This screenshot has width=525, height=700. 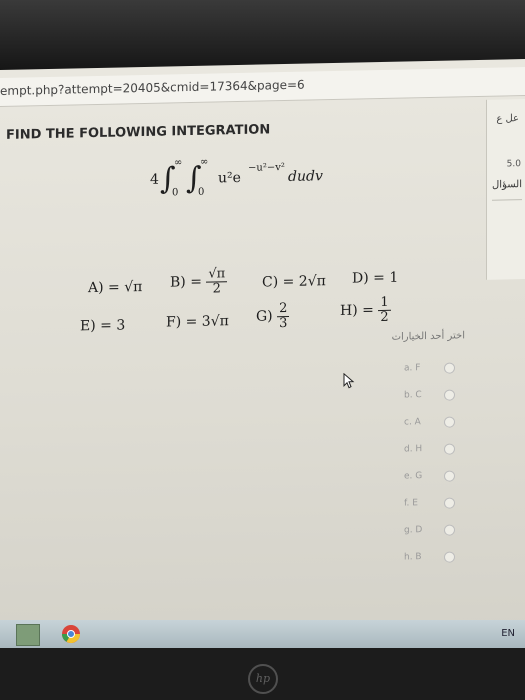 What do you see at coordinates (384, 317) in the screenshot?
I see `option-h-denominator: 2` at bounding box center [384, 317].